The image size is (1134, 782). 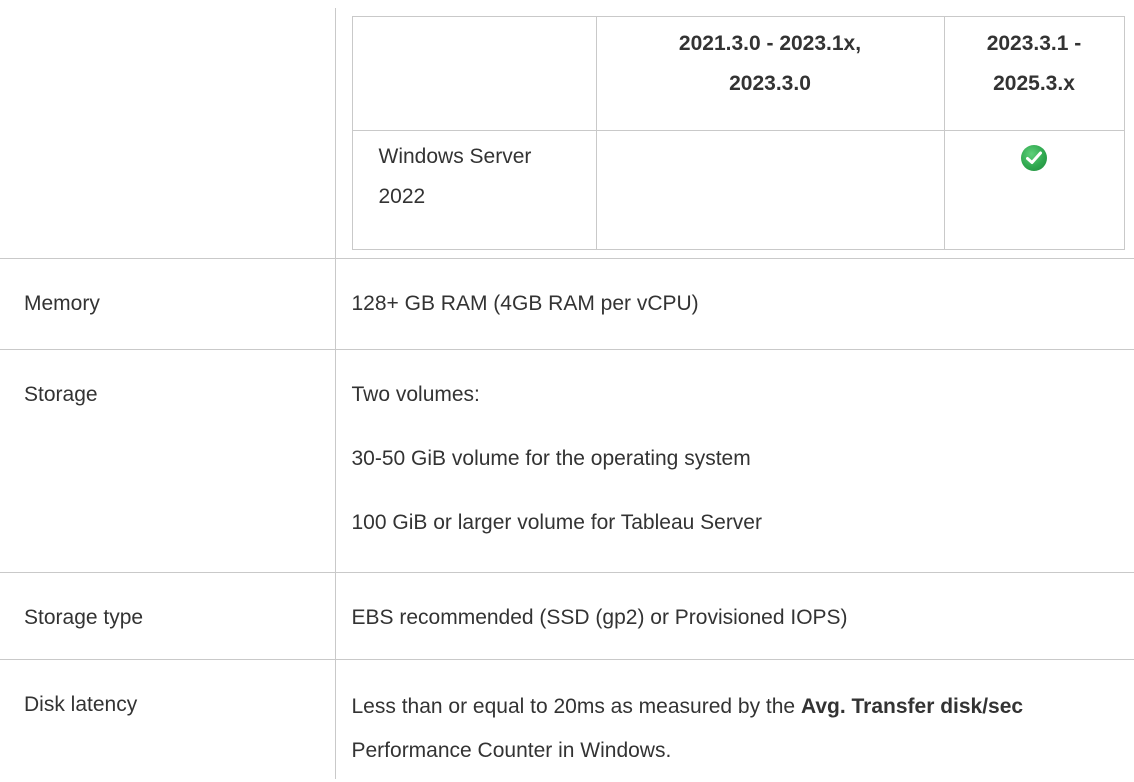 I want to click on disk-latency-text-after: Performance Counter in Windows., so click(x=511, y=750).